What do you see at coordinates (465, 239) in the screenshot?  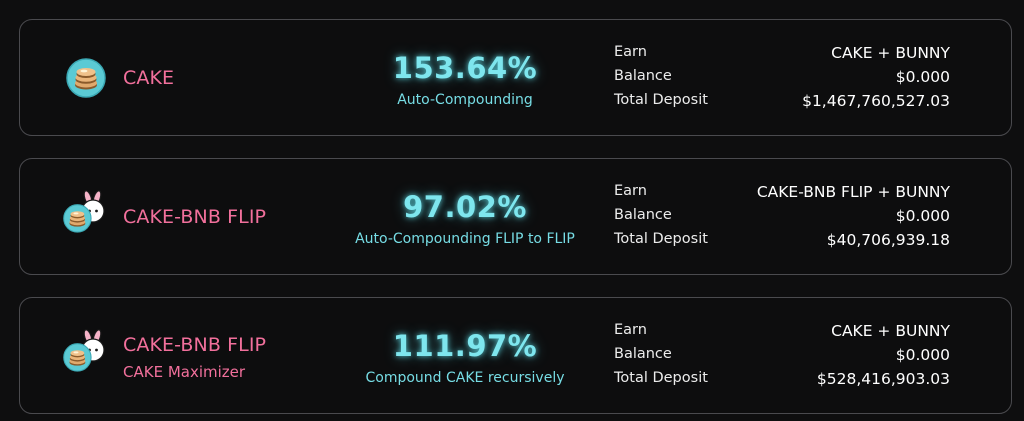 I see `apy-description: Auto-Compounding FLIP to FLIP` at bounding box center [465, 239].